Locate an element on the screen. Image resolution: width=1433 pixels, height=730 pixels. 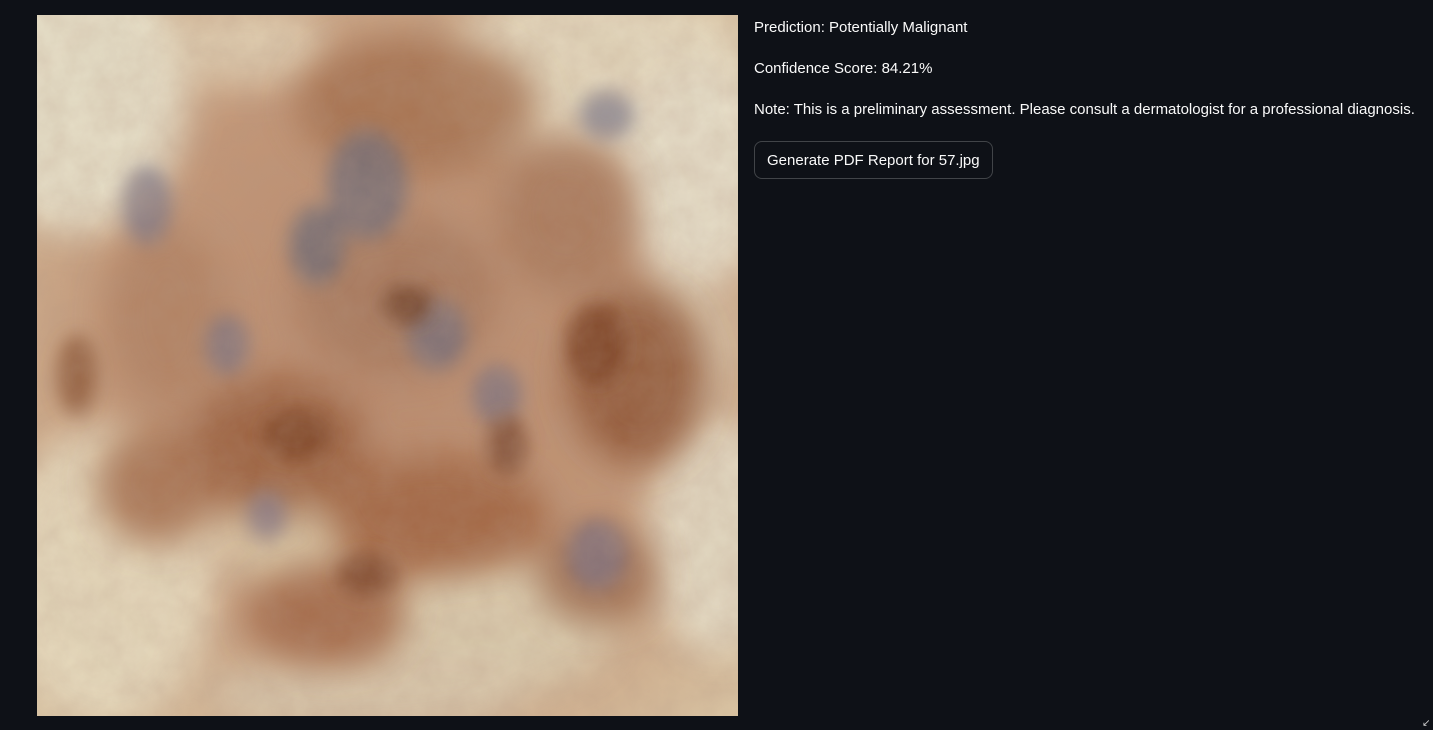
confidence-score-text: Confidence Score: 84.21% is located at coordinates (843, 68).